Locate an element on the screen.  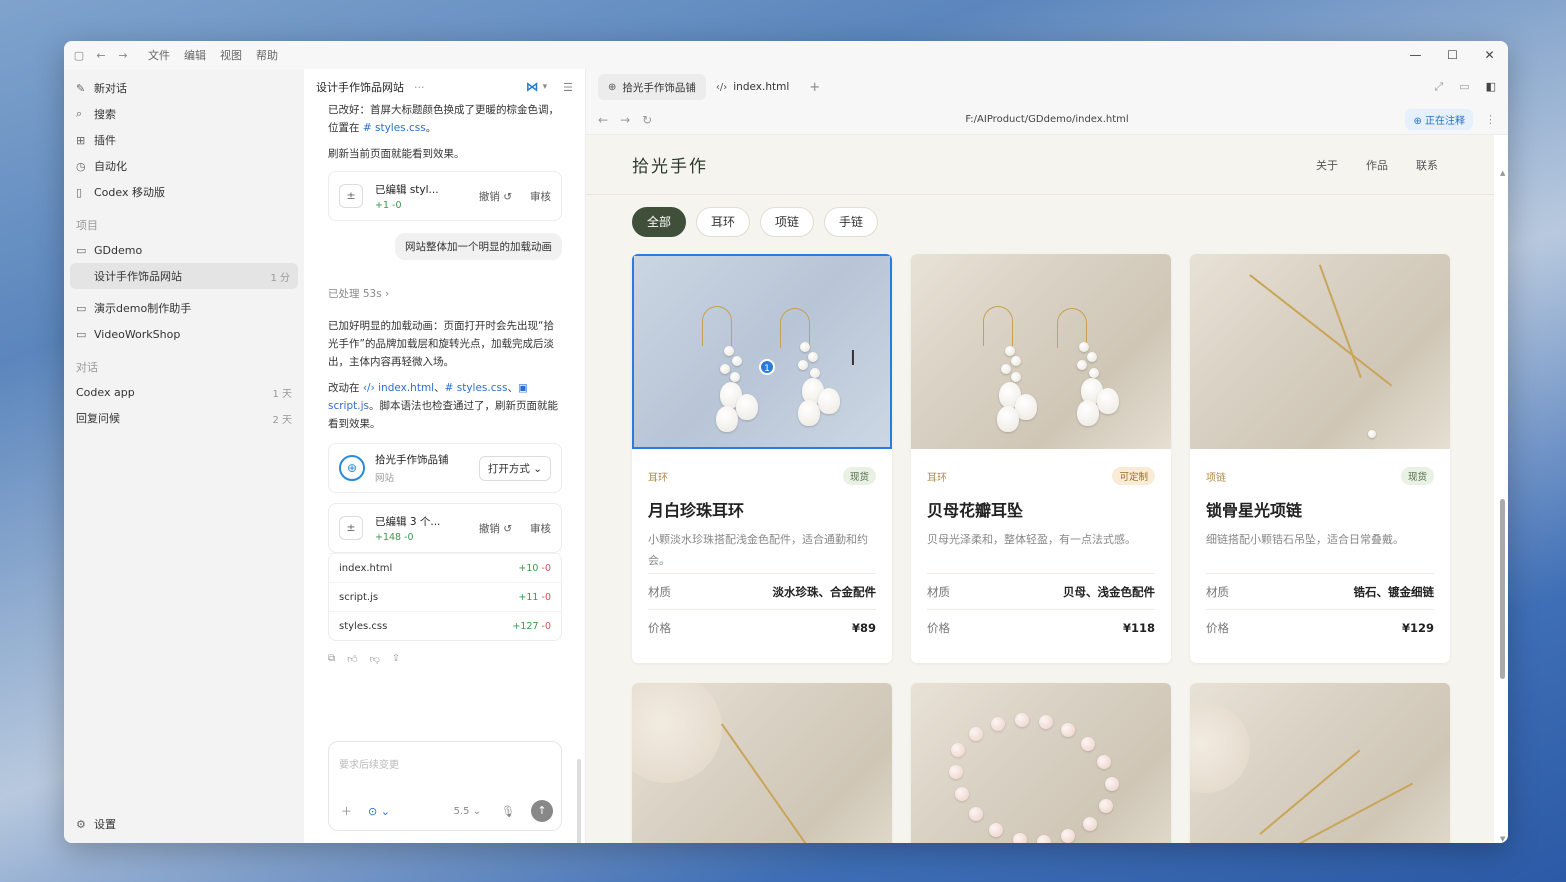
reload-icon: ↻ is located at coordinates (647, 120).